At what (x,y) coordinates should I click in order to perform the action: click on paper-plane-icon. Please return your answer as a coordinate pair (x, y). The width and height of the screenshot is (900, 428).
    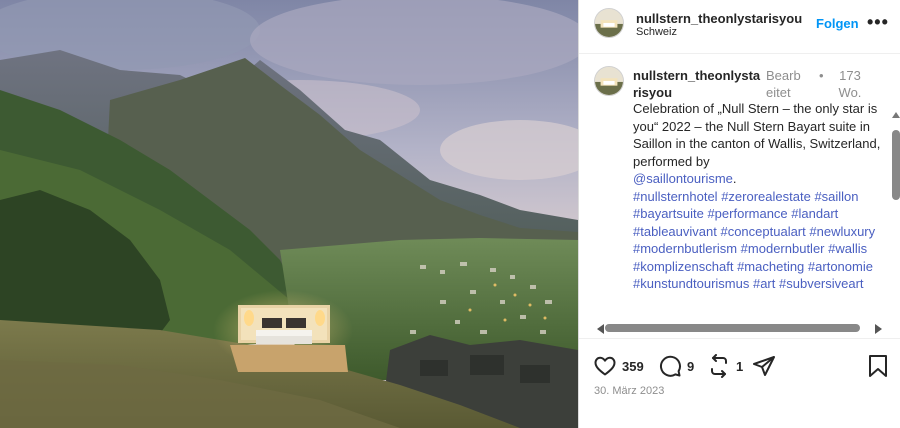
    Looking at the image, I should click on (764, 366).